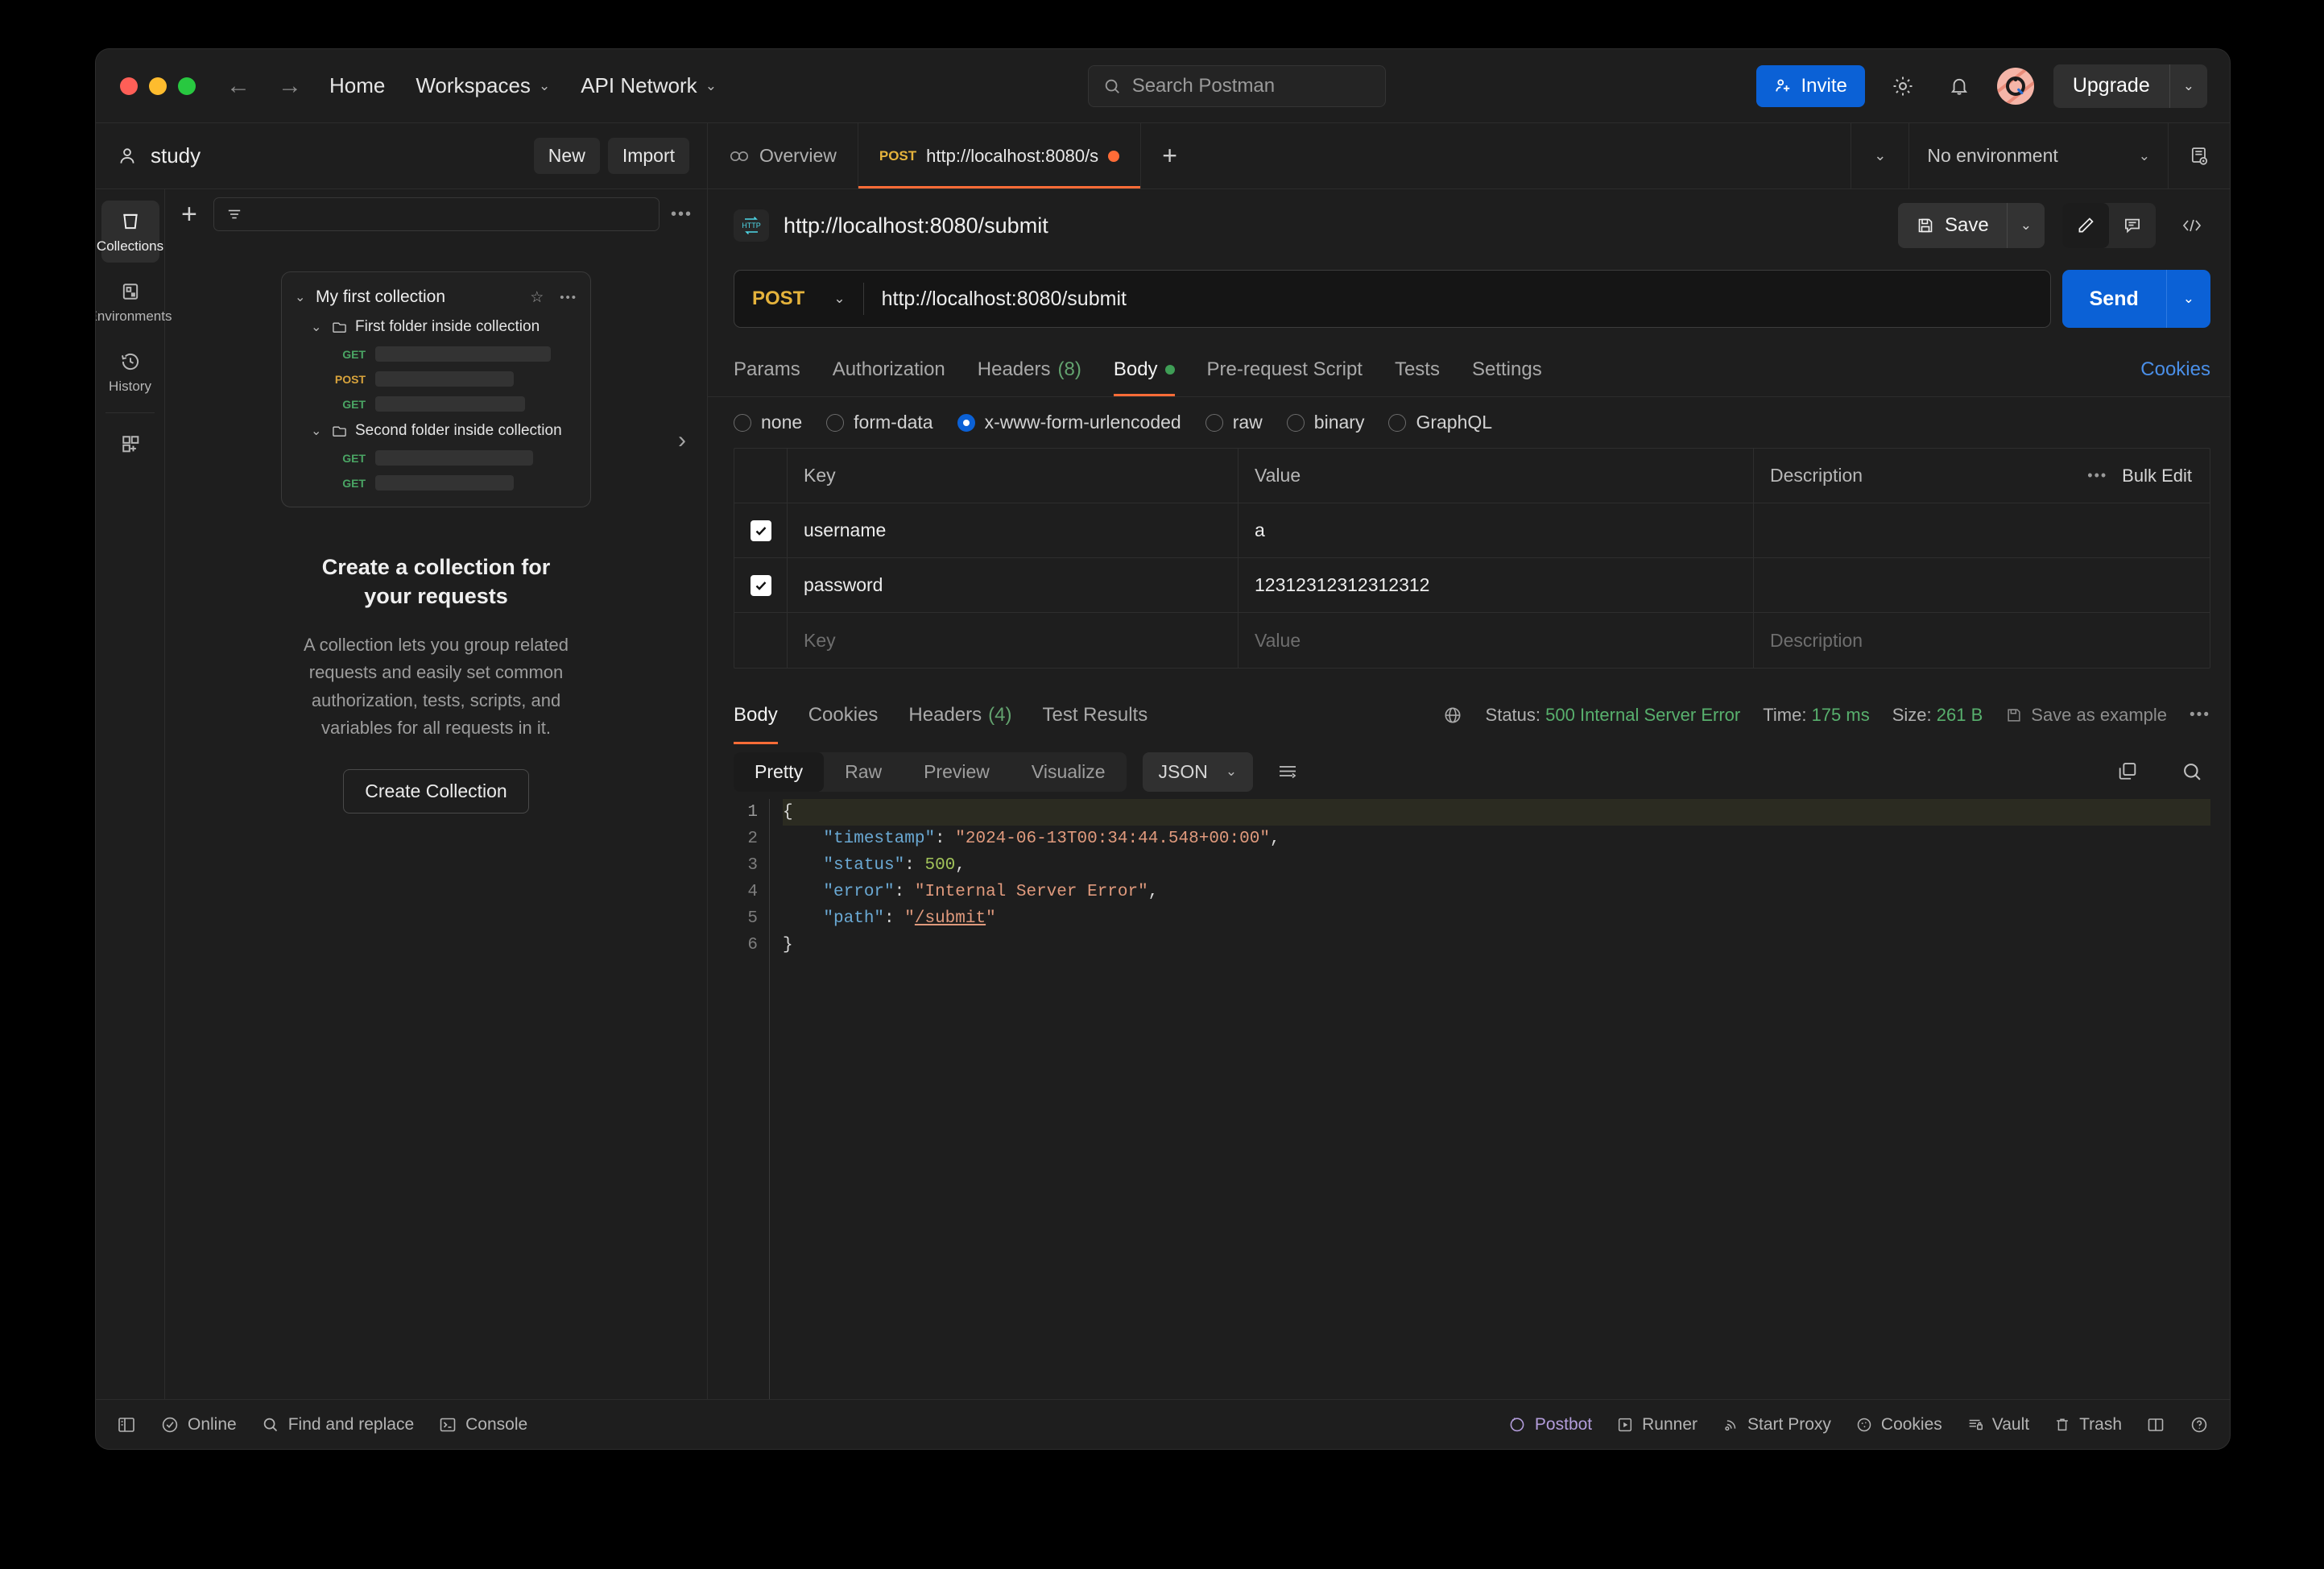 This screenshot has width=2324, height=1569. What do you see at coordinates (436, 378) in the screenshot?
I see `preview-request-row: POST` at bounding box center [436, 378].